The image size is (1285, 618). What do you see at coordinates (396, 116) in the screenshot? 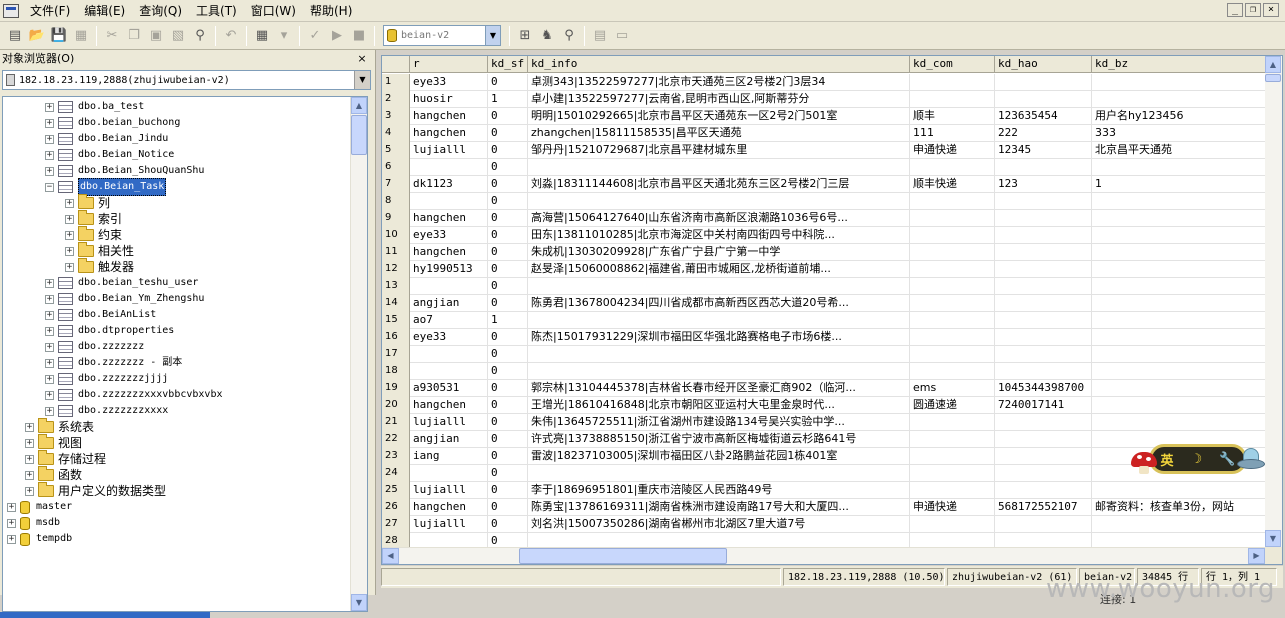
I see `row-number: 3` at bounding box center [396, 116].